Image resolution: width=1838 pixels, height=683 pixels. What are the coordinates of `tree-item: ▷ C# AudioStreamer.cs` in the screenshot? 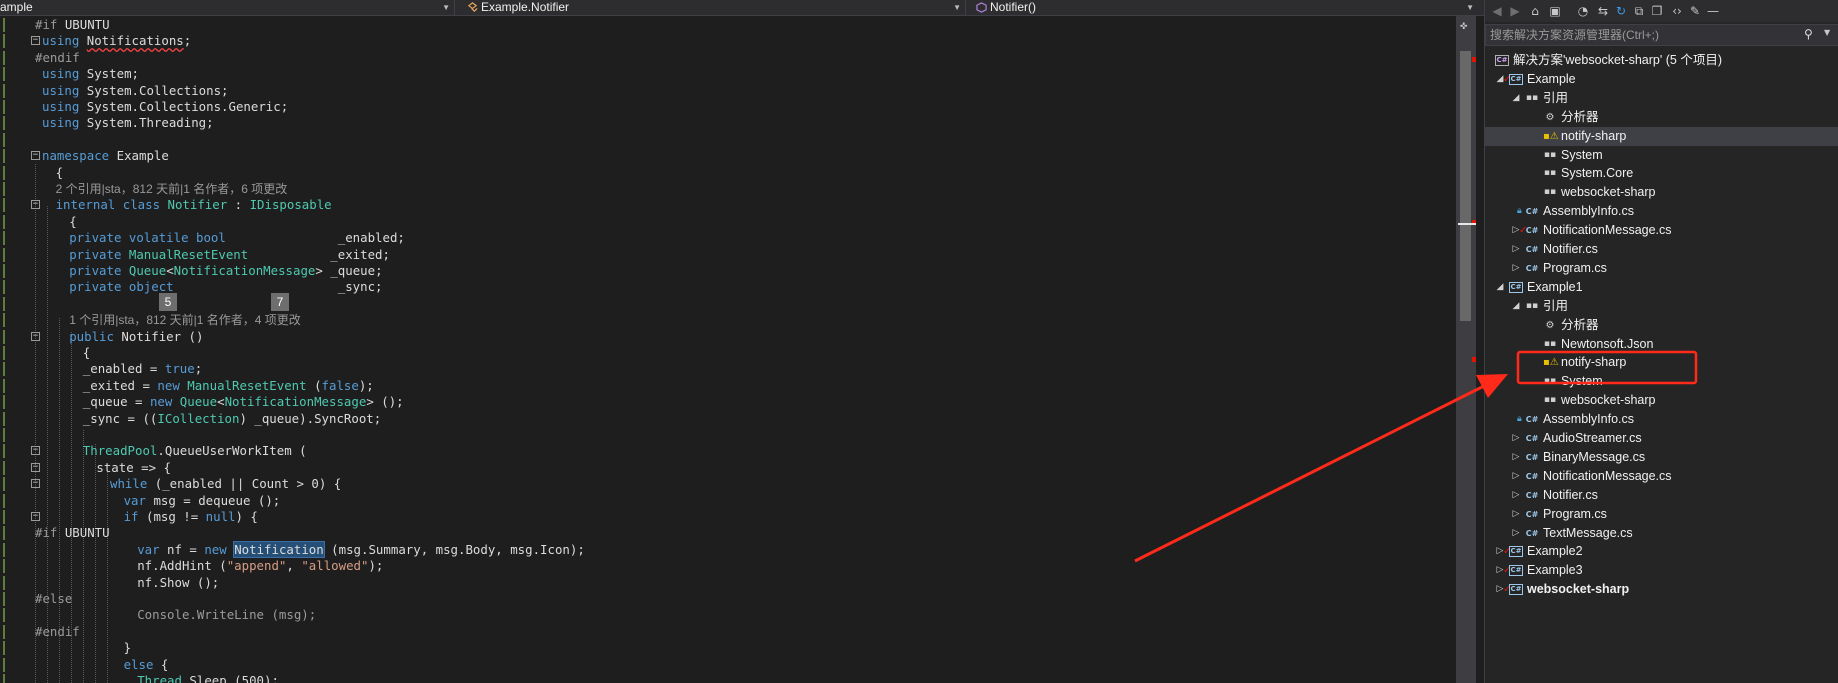 It's located at (1661, 438).